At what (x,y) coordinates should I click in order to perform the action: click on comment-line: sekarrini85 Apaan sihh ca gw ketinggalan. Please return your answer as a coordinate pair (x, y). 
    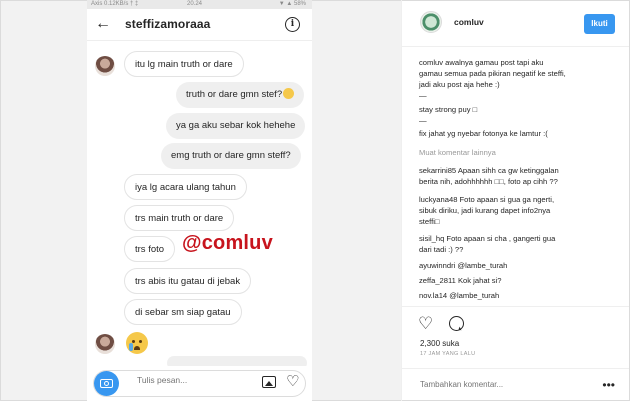
    Looking at the image, I should click on (489, 170).